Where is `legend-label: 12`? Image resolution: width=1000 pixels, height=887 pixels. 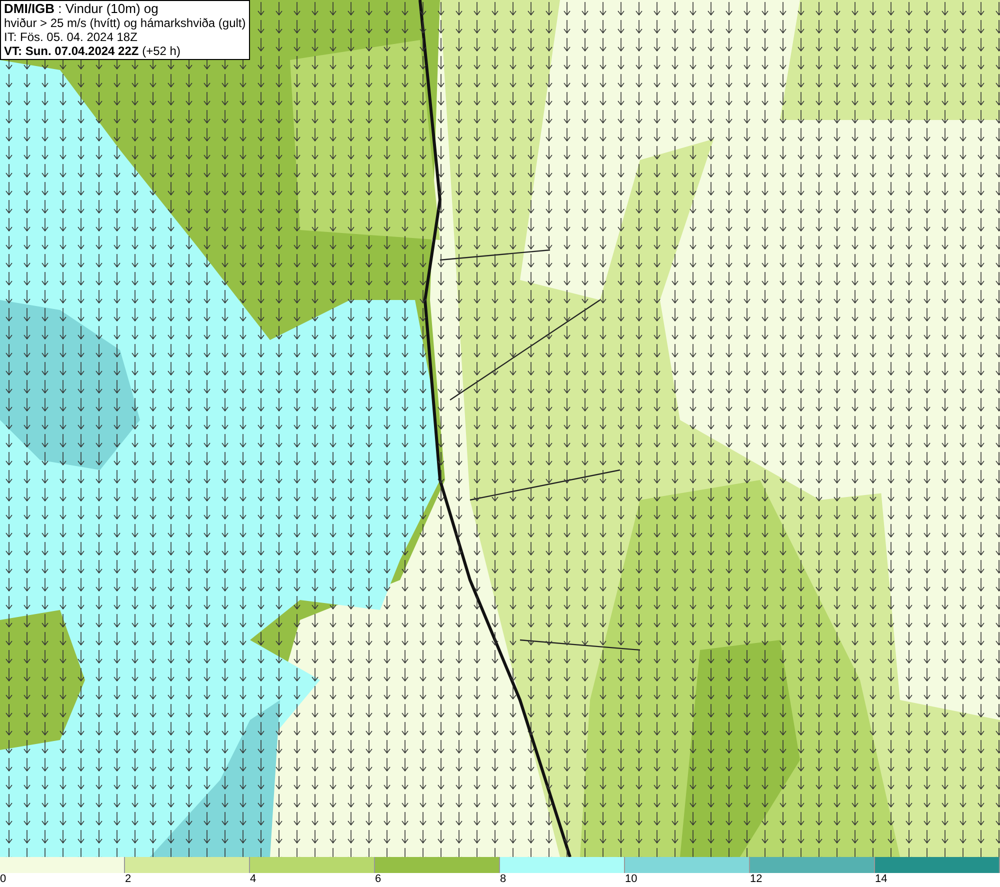
legend-label: 12 is located at coordinates (756, 879).